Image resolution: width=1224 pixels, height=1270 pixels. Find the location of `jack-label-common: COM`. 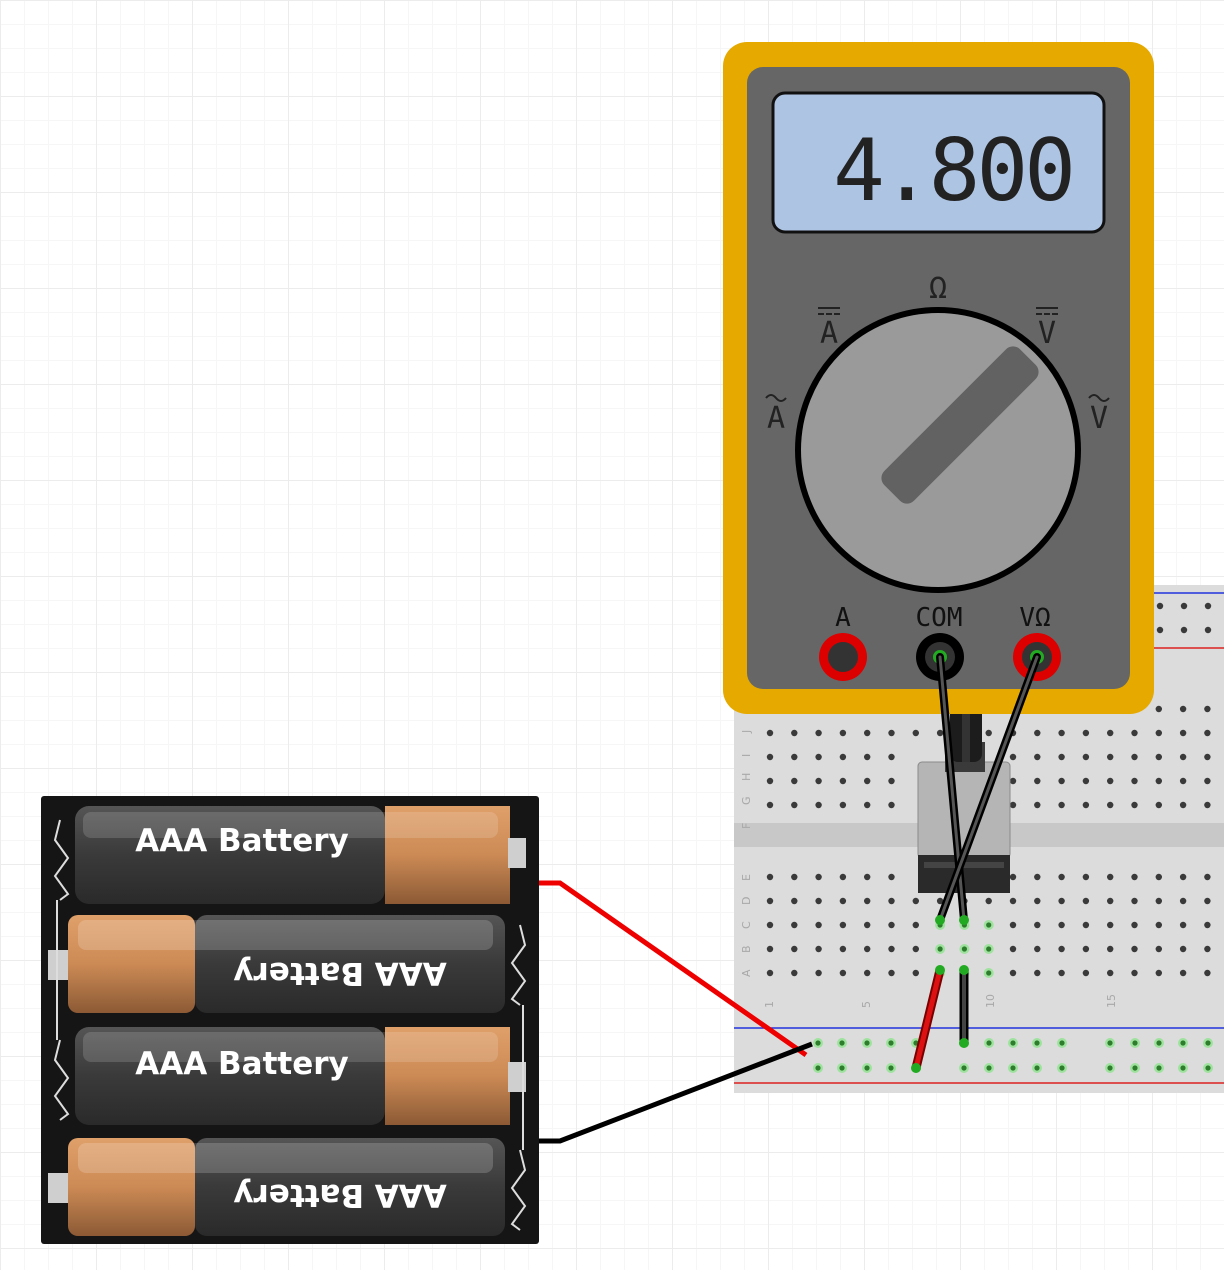

jack-label-common: COM is located at coordinates (939, 618).